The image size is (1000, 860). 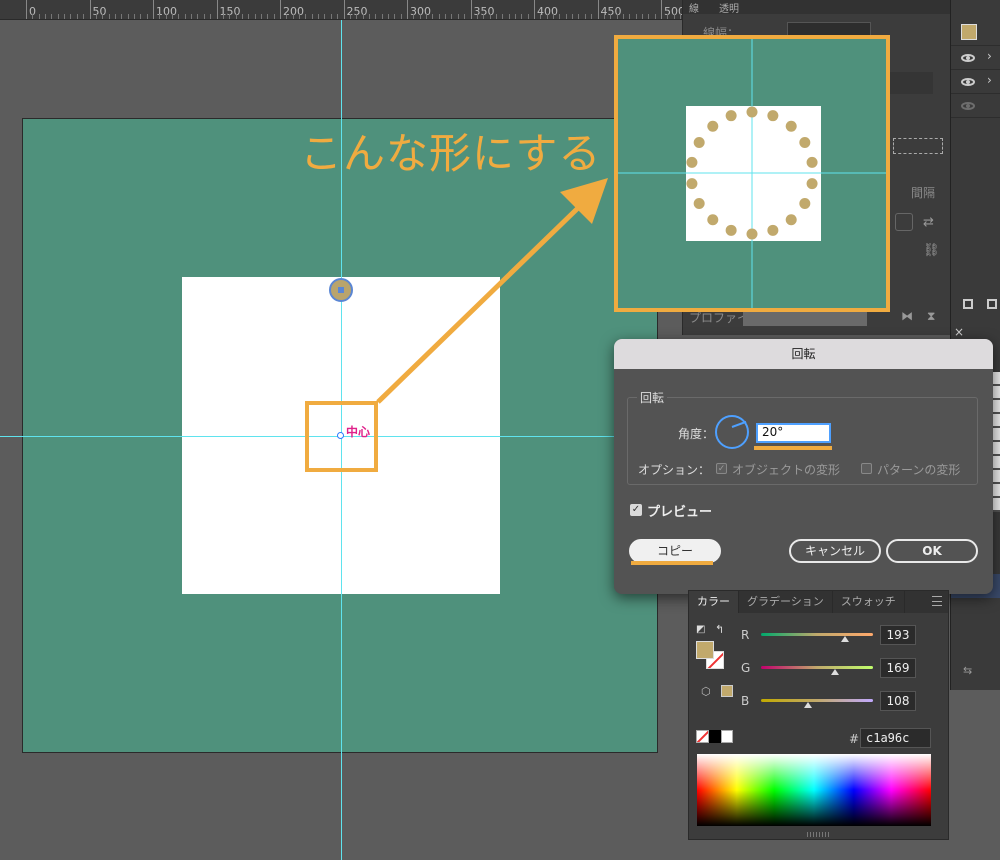 I want to click on panel-menu-icon, so click(x=937, y=601).